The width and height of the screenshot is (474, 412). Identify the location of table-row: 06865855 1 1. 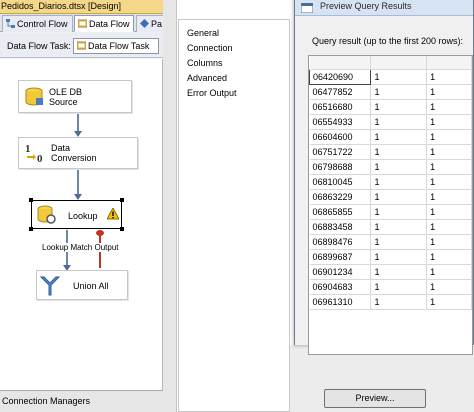
(390, 212).